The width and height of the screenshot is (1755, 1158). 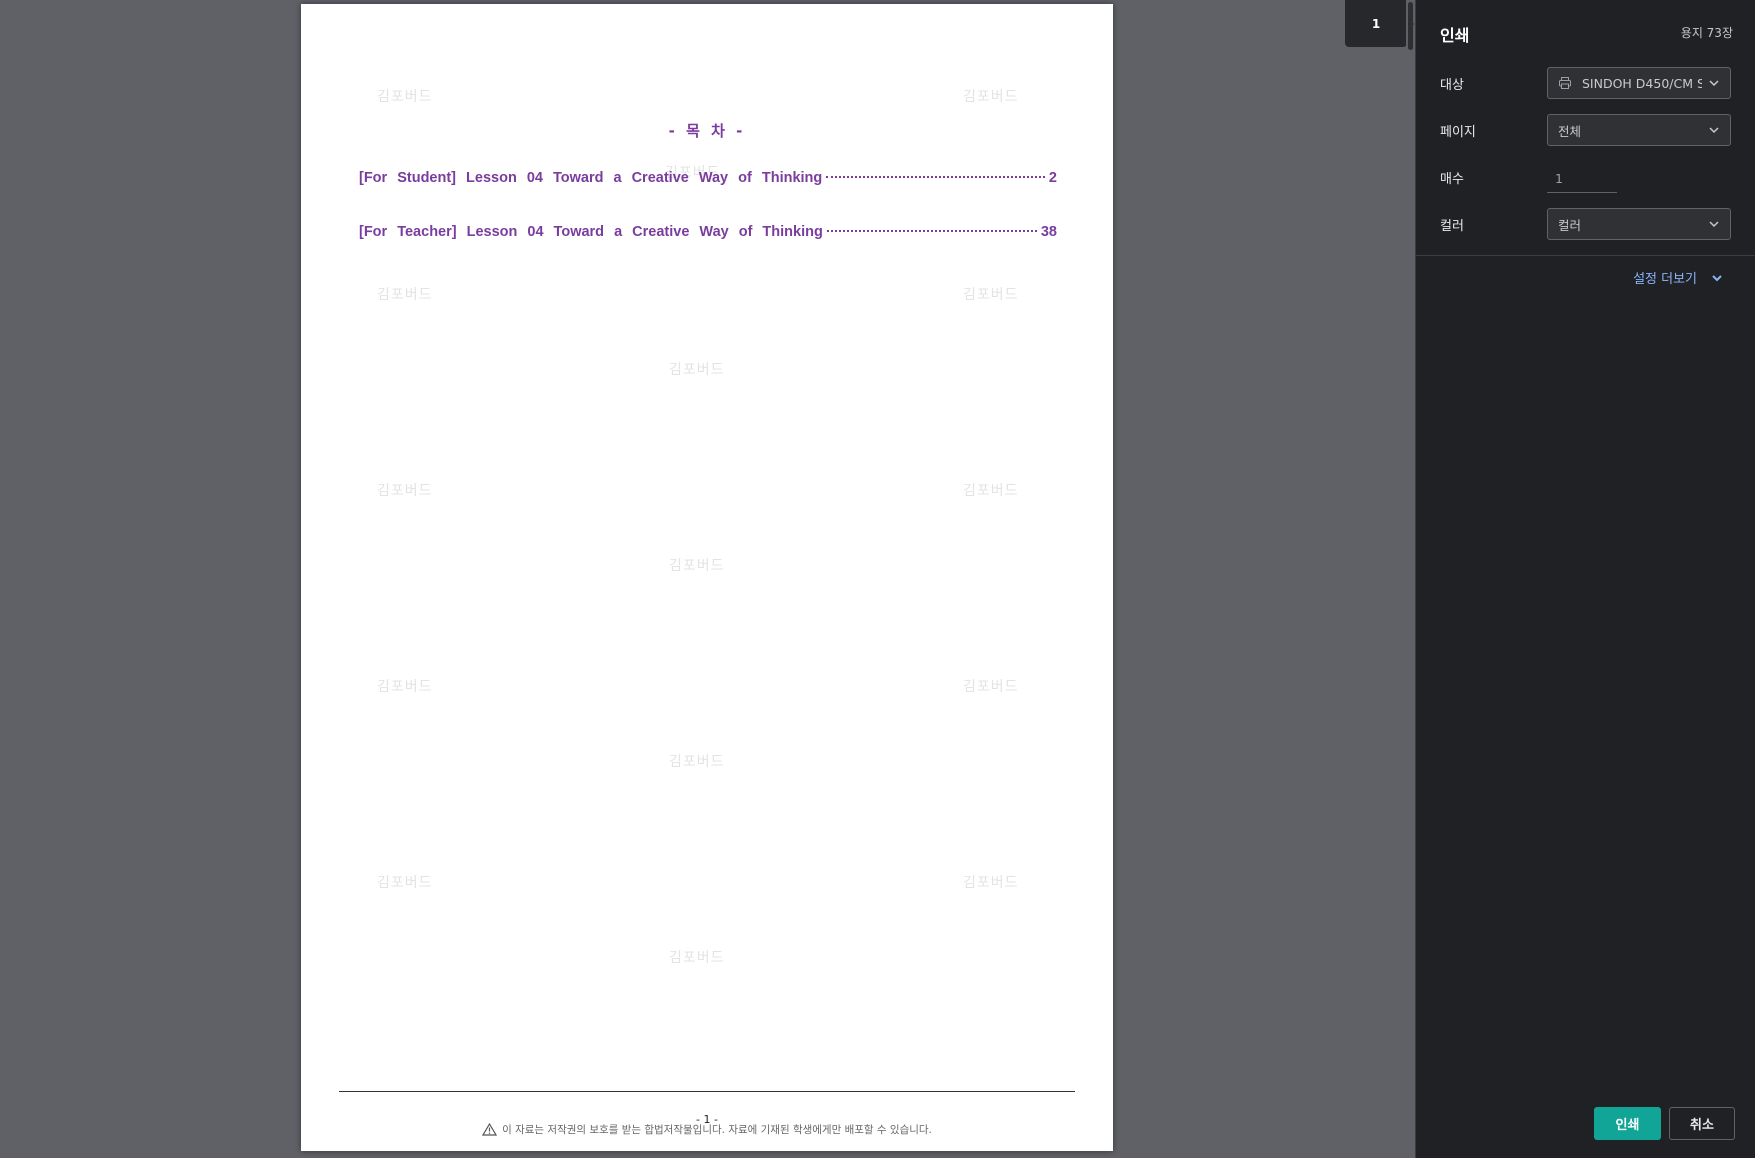 What do you see at coordinates (1570, 131) in the screenshot?
I see `pages-value: 전체` at bounding box center [1570, 131].